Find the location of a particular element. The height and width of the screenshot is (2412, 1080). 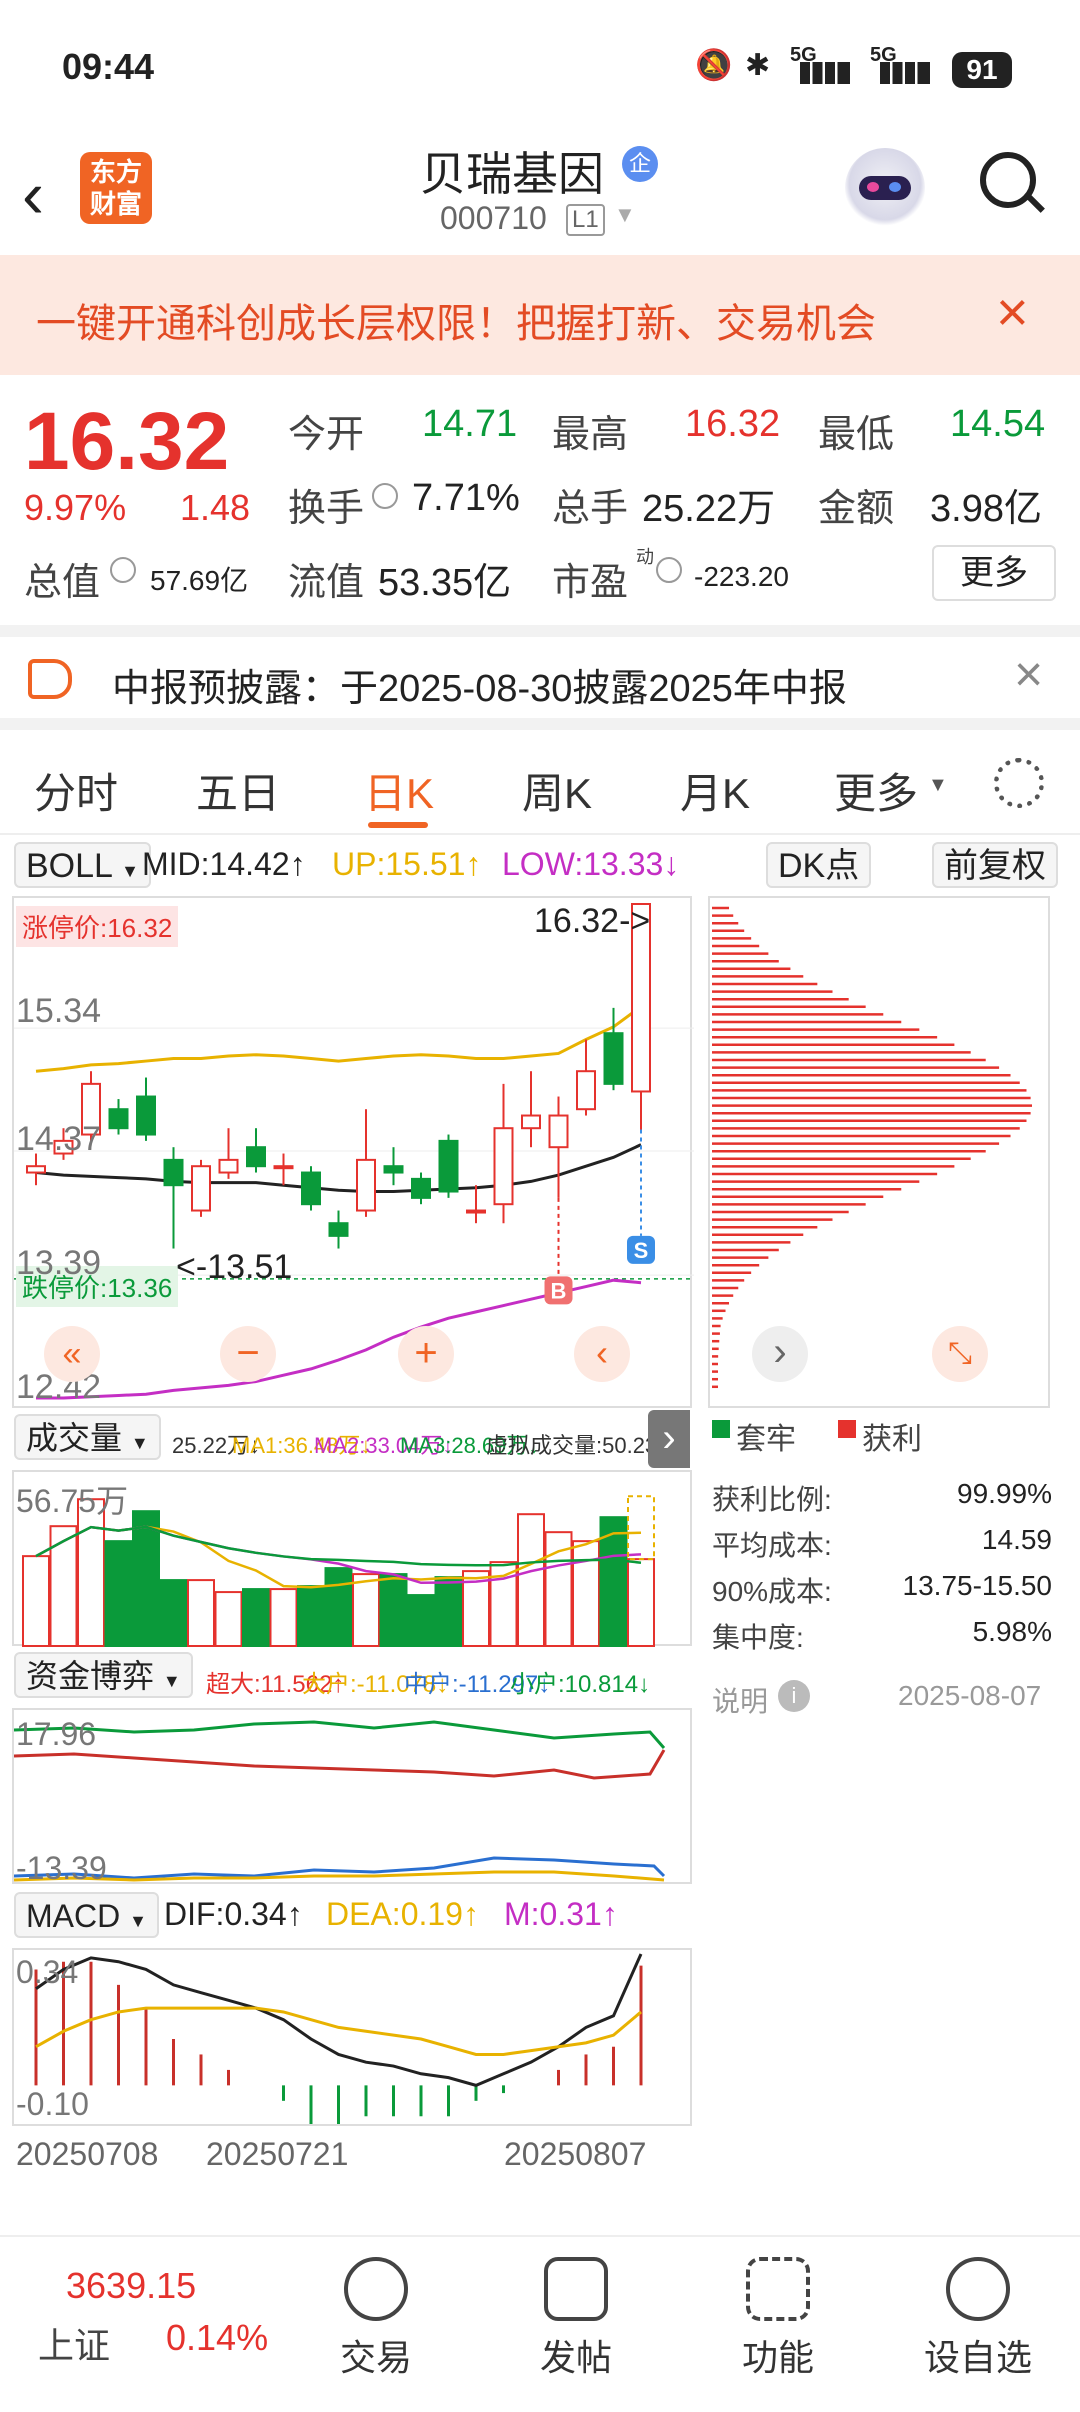

promo-banner: 一键开通科创成长层权限！把握打新、交易机会 × is located at coordinates (540, 315).